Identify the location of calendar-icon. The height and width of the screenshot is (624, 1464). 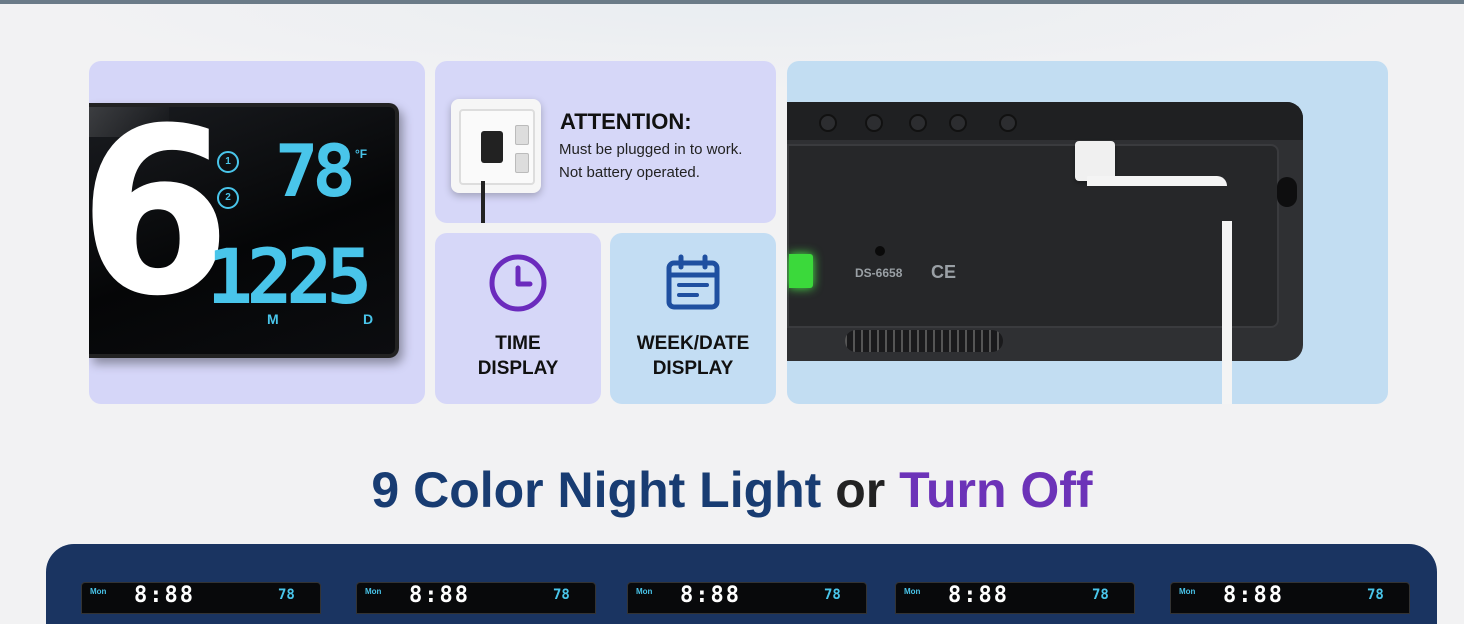
(693, 282).